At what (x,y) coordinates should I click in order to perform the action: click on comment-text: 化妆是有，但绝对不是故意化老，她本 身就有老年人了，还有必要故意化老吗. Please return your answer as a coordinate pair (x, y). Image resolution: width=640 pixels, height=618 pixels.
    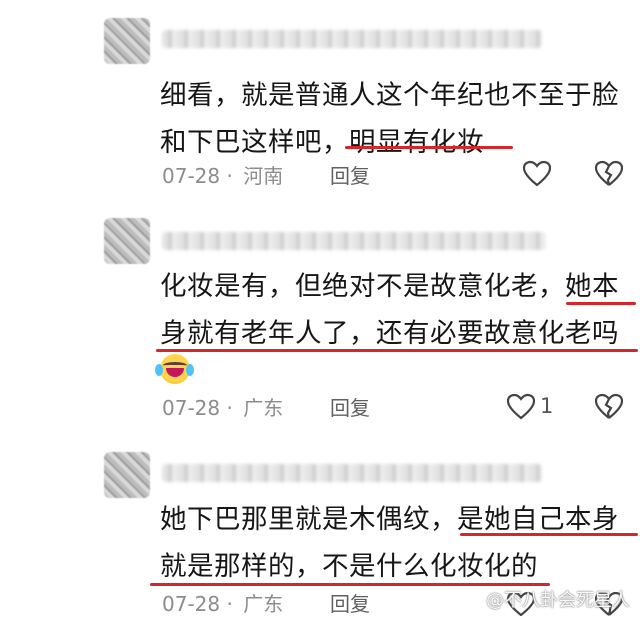
    Looking at the image, I should click on (389, 310).